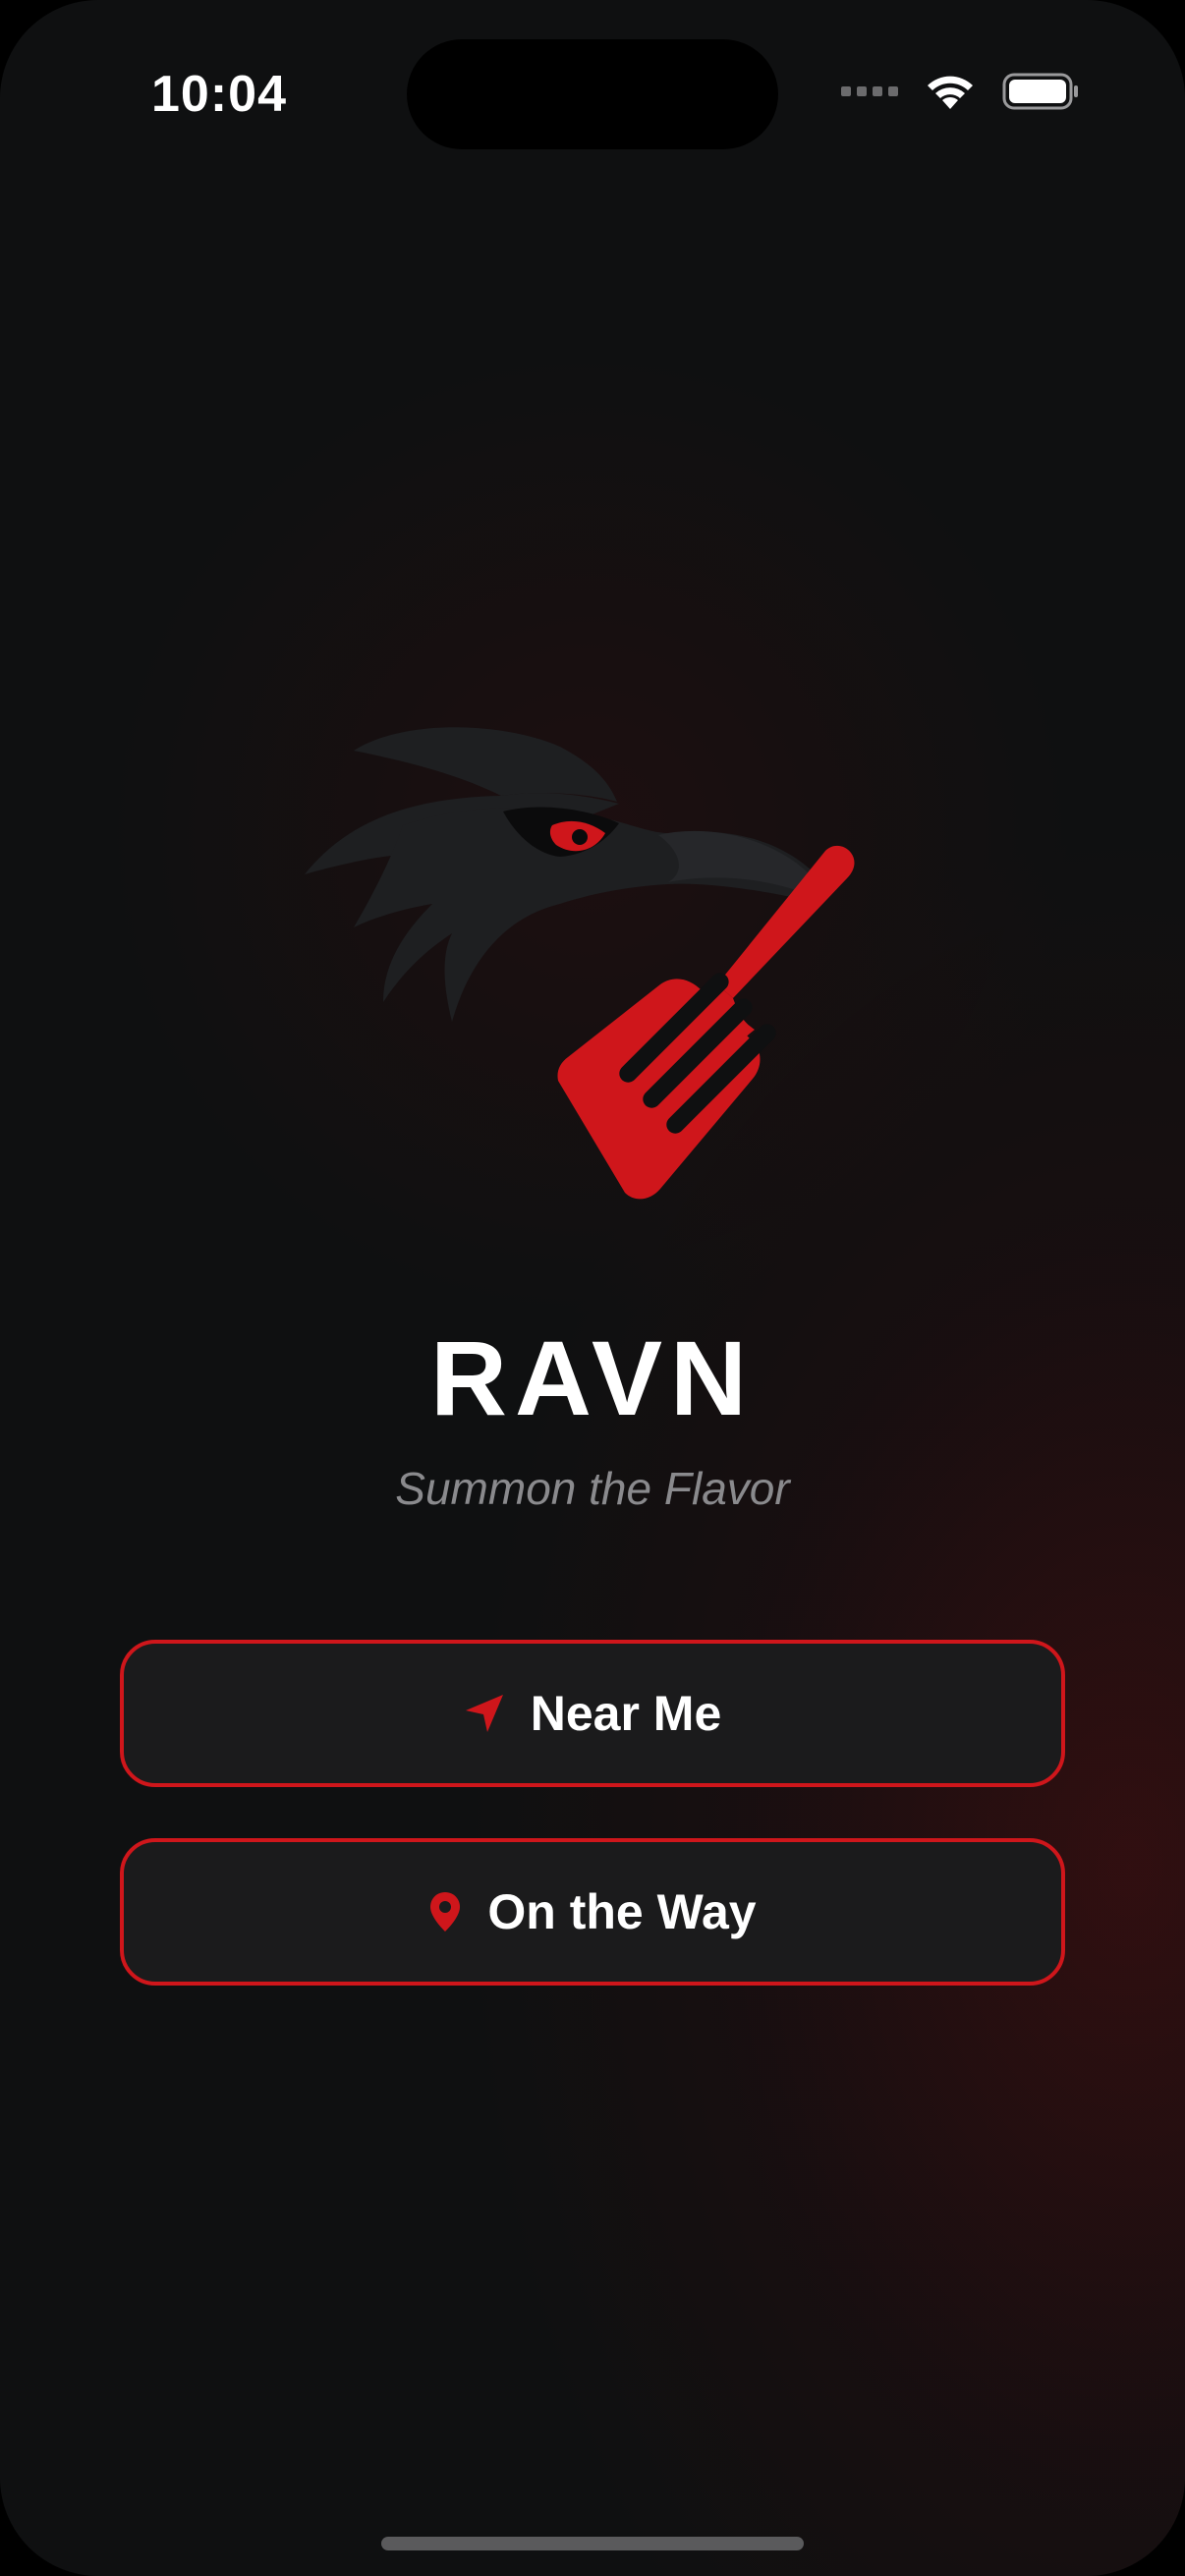  What do you see at coordinates (706, 1022) in the screenshot?
I see `spatula-icon` at bounding box center [706, 1022].